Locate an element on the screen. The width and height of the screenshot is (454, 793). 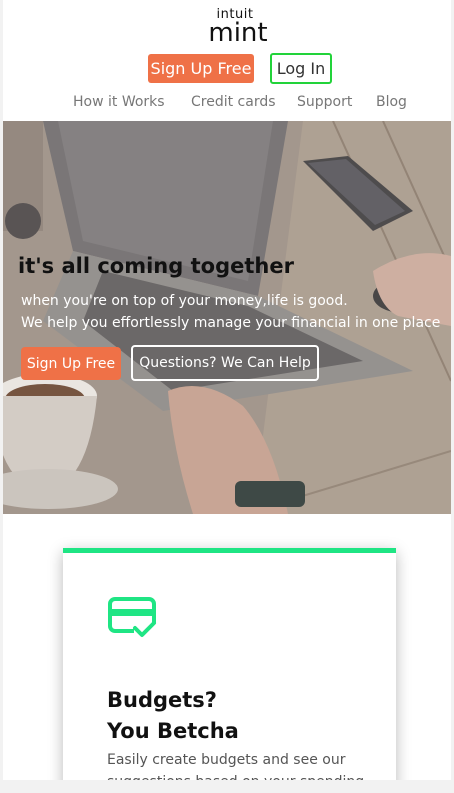
hero-signup-button: Sign Up Free is located at coordinates (71, 363).